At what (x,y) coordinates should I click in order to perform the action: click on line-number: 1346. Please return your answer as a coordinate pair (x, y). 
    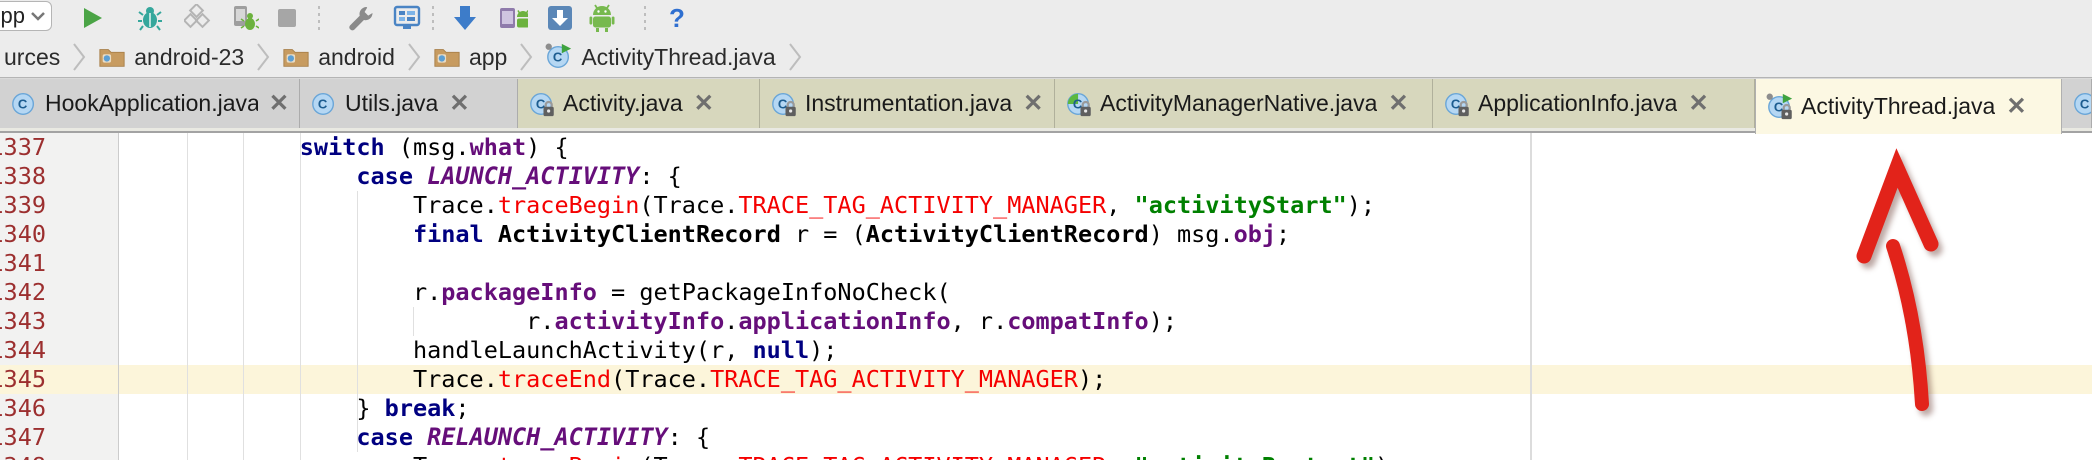
    Looking at the image, I should click on (23, 408).